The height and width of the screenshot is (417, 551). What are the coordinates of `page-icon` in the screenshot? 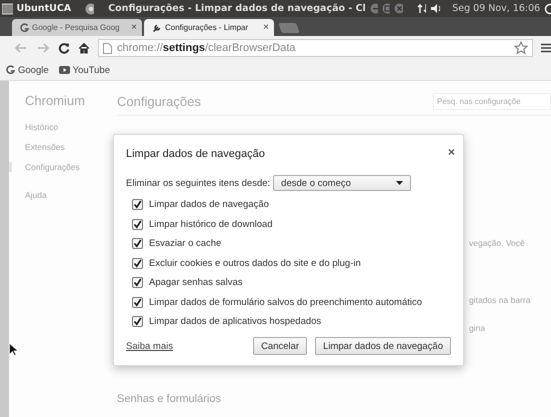 It's located at (107, 48).